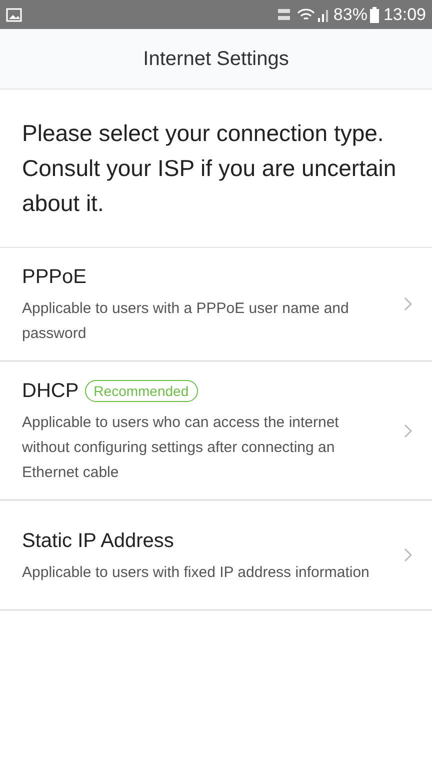 The height and width of the screenshot is (768, 432). I want to click on option-title: Static IP Address, so click(98, 541).